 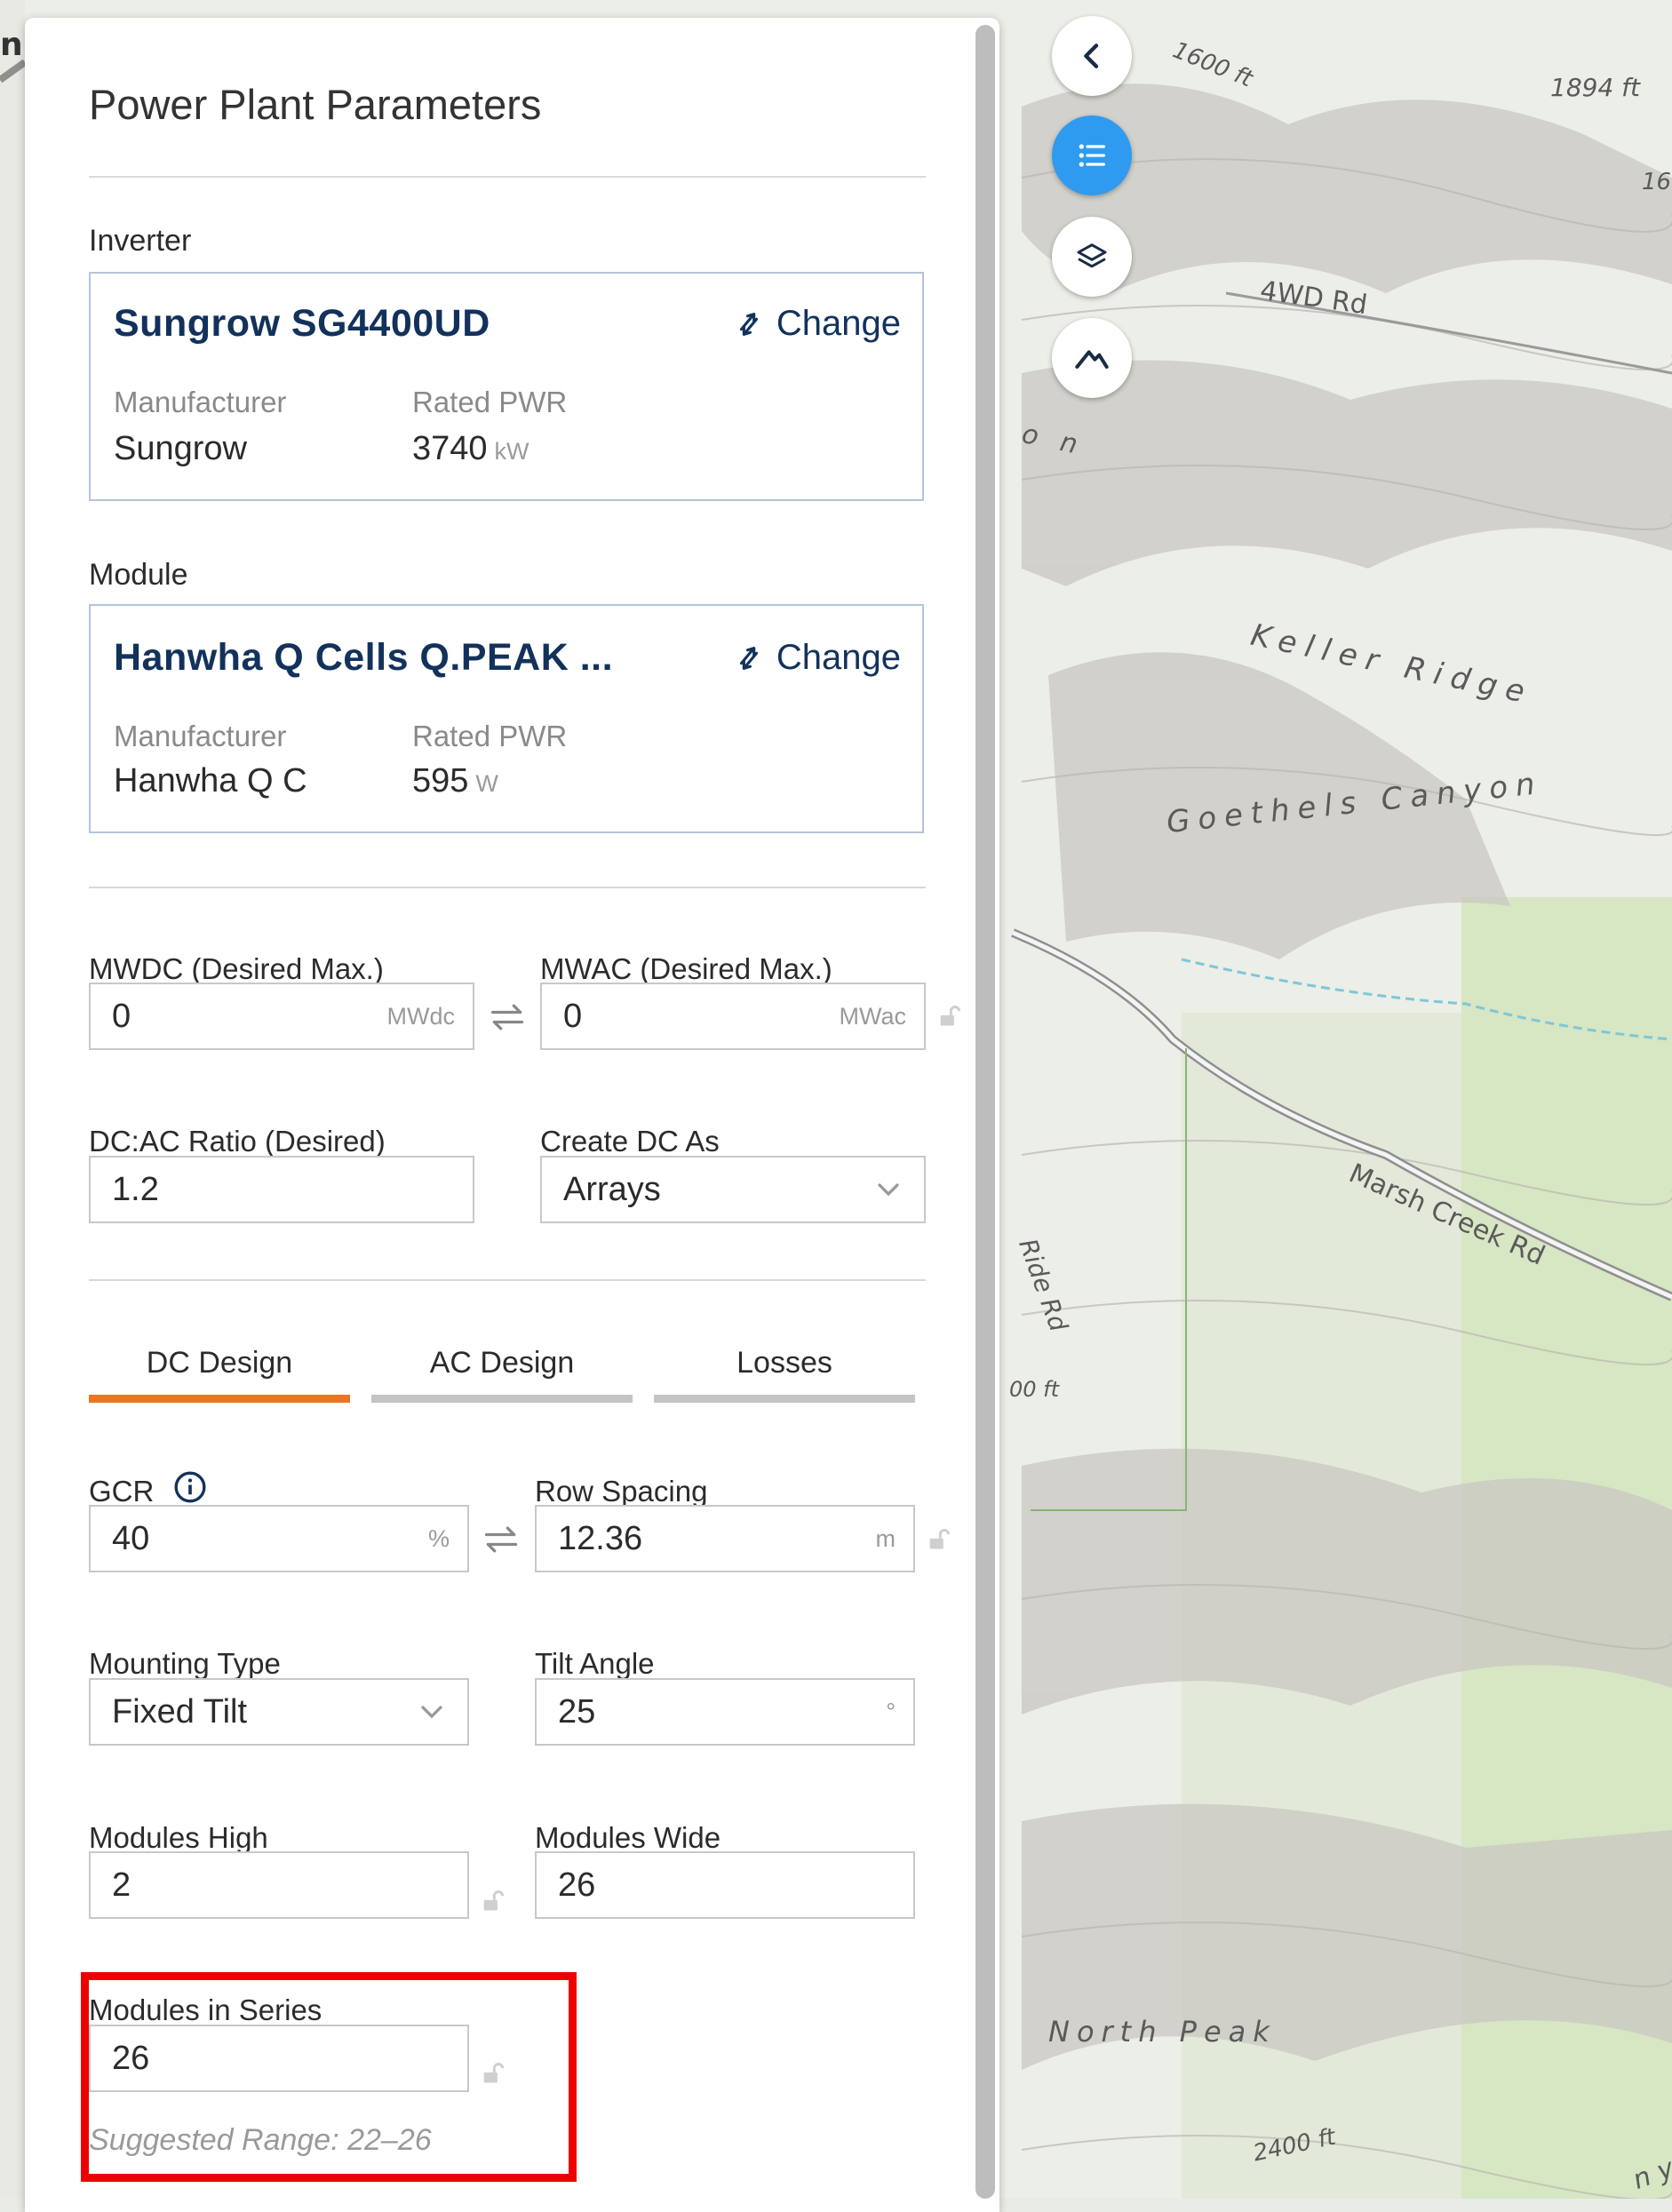 I want to click on gcr-label: GCR, so click(x=122, y=1492).